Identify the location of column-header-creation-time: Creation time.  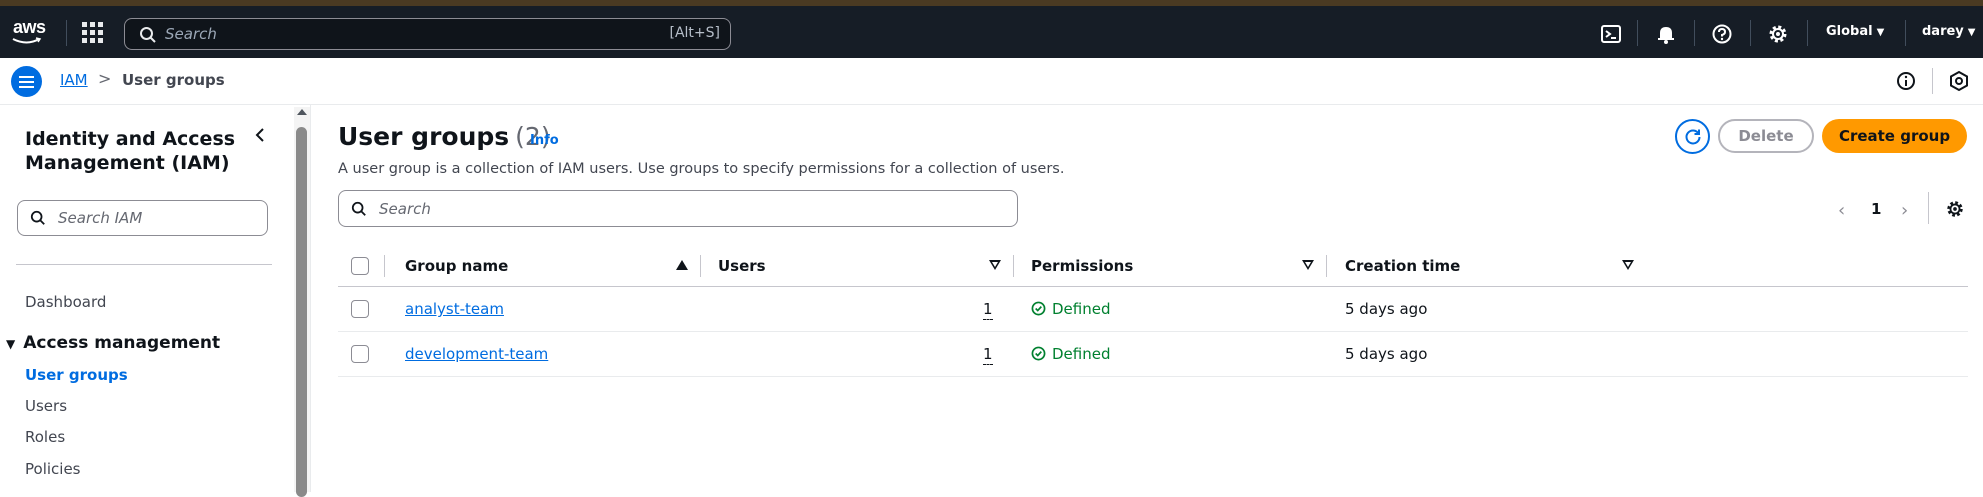
(1402, 266).